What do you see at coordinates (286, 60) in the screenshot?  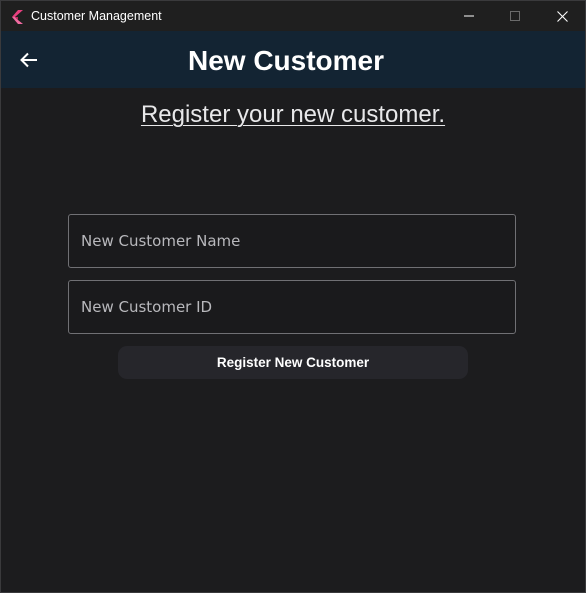 I see `page-title: New Customer` at bounding box center [286, 60].